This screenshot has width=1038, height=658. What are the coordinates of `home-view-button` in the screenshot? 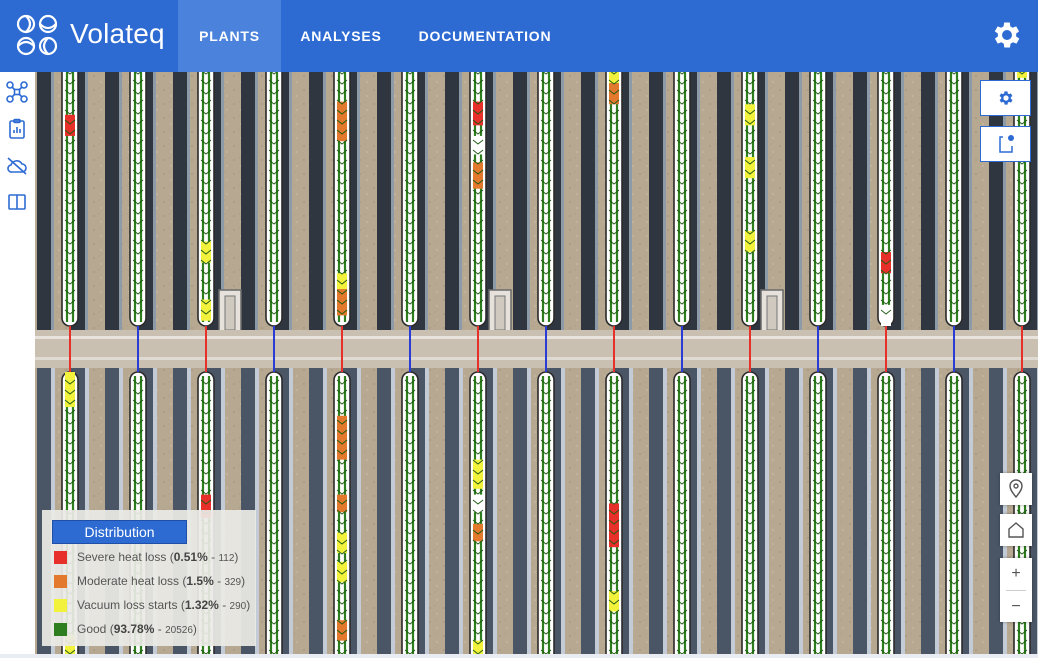 It's located at (1016, 530).